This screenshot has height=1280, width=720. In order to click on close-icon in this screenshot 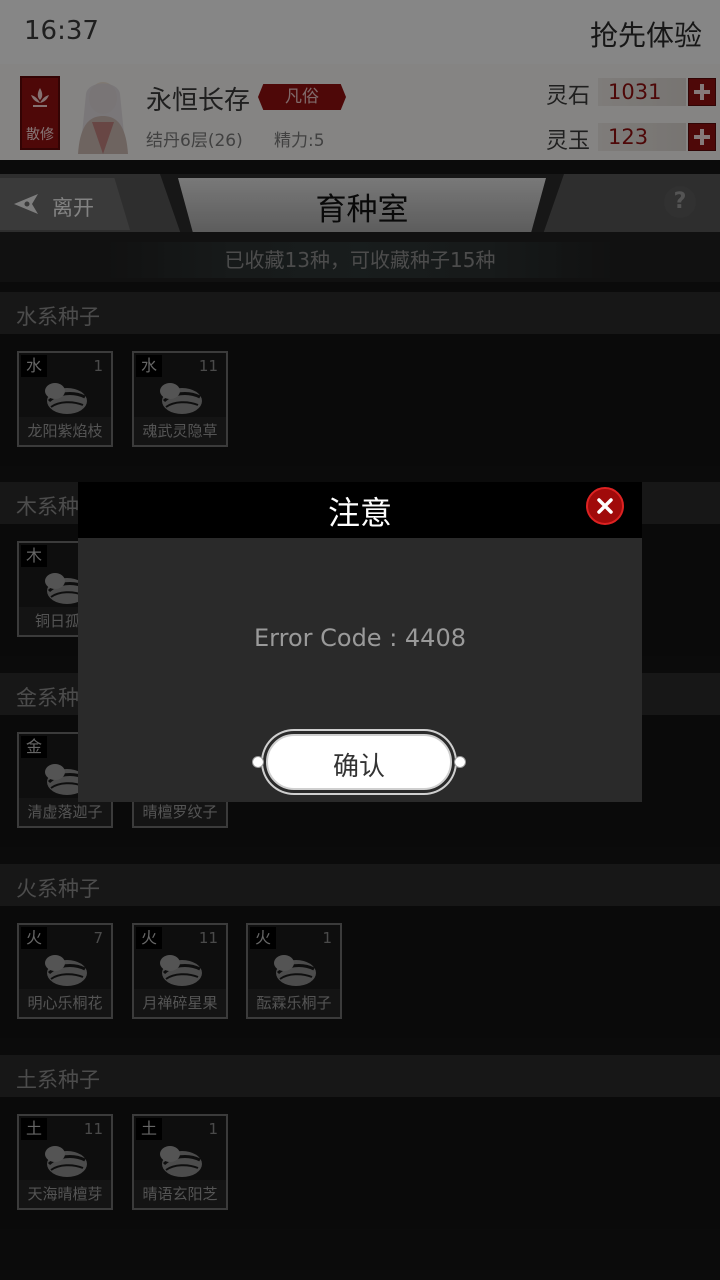, I will do `click(605, 506)`.